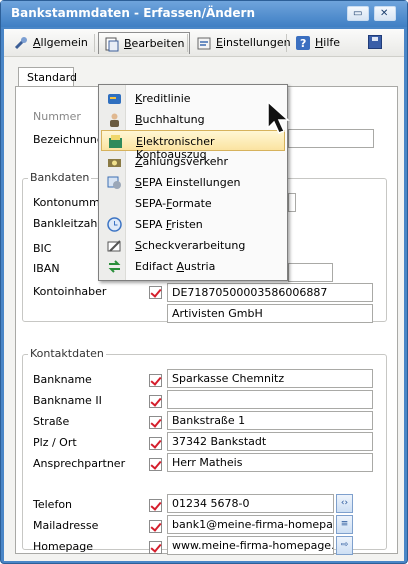 This screenshot has width=408, height=564. Describe the element at coordinates (57, 116) in the screenshot. I see `nummer-label: Nummer` at that location.